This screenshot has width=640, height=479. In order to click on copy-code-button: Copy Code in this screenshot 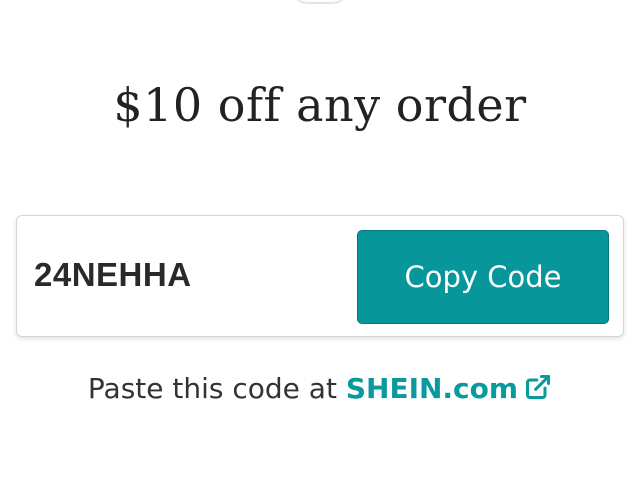, I will do `click(483, 277)`.